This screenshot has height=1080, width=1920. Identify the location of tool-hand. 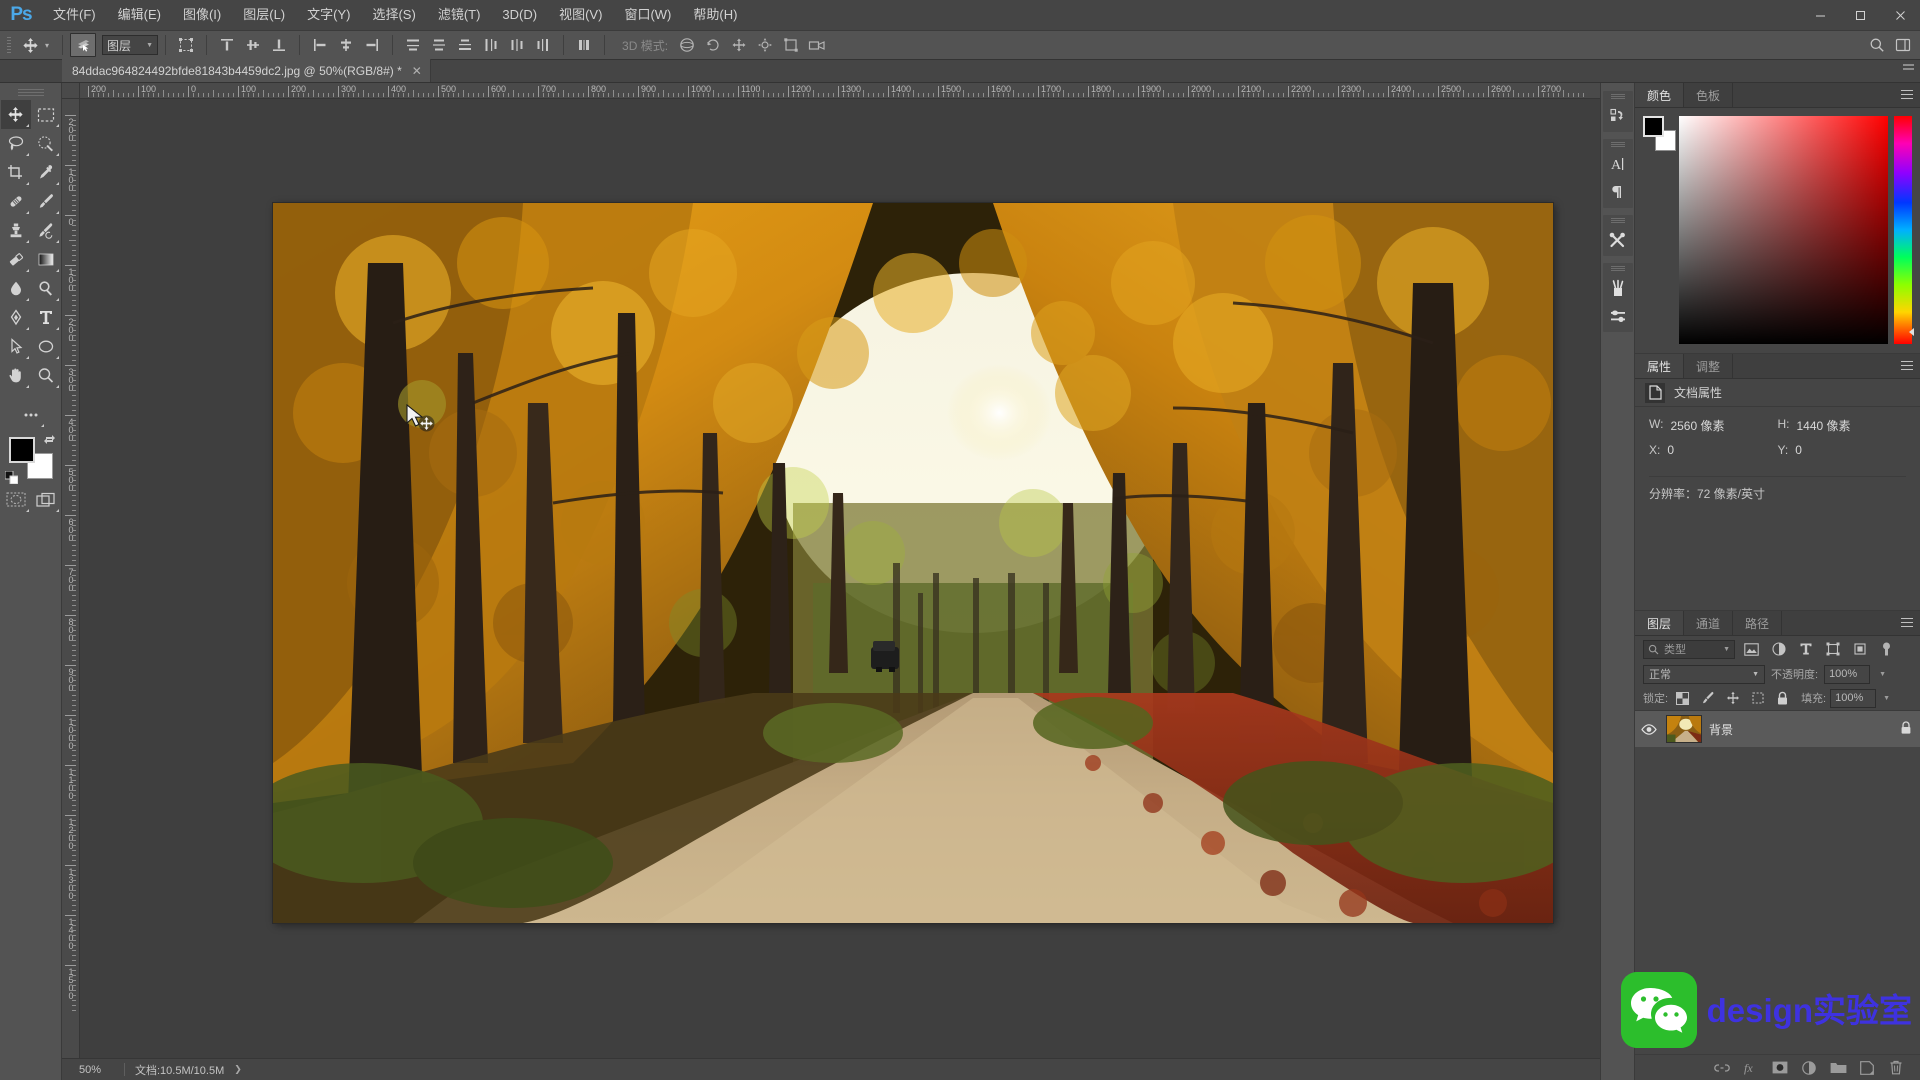
(16, 375).